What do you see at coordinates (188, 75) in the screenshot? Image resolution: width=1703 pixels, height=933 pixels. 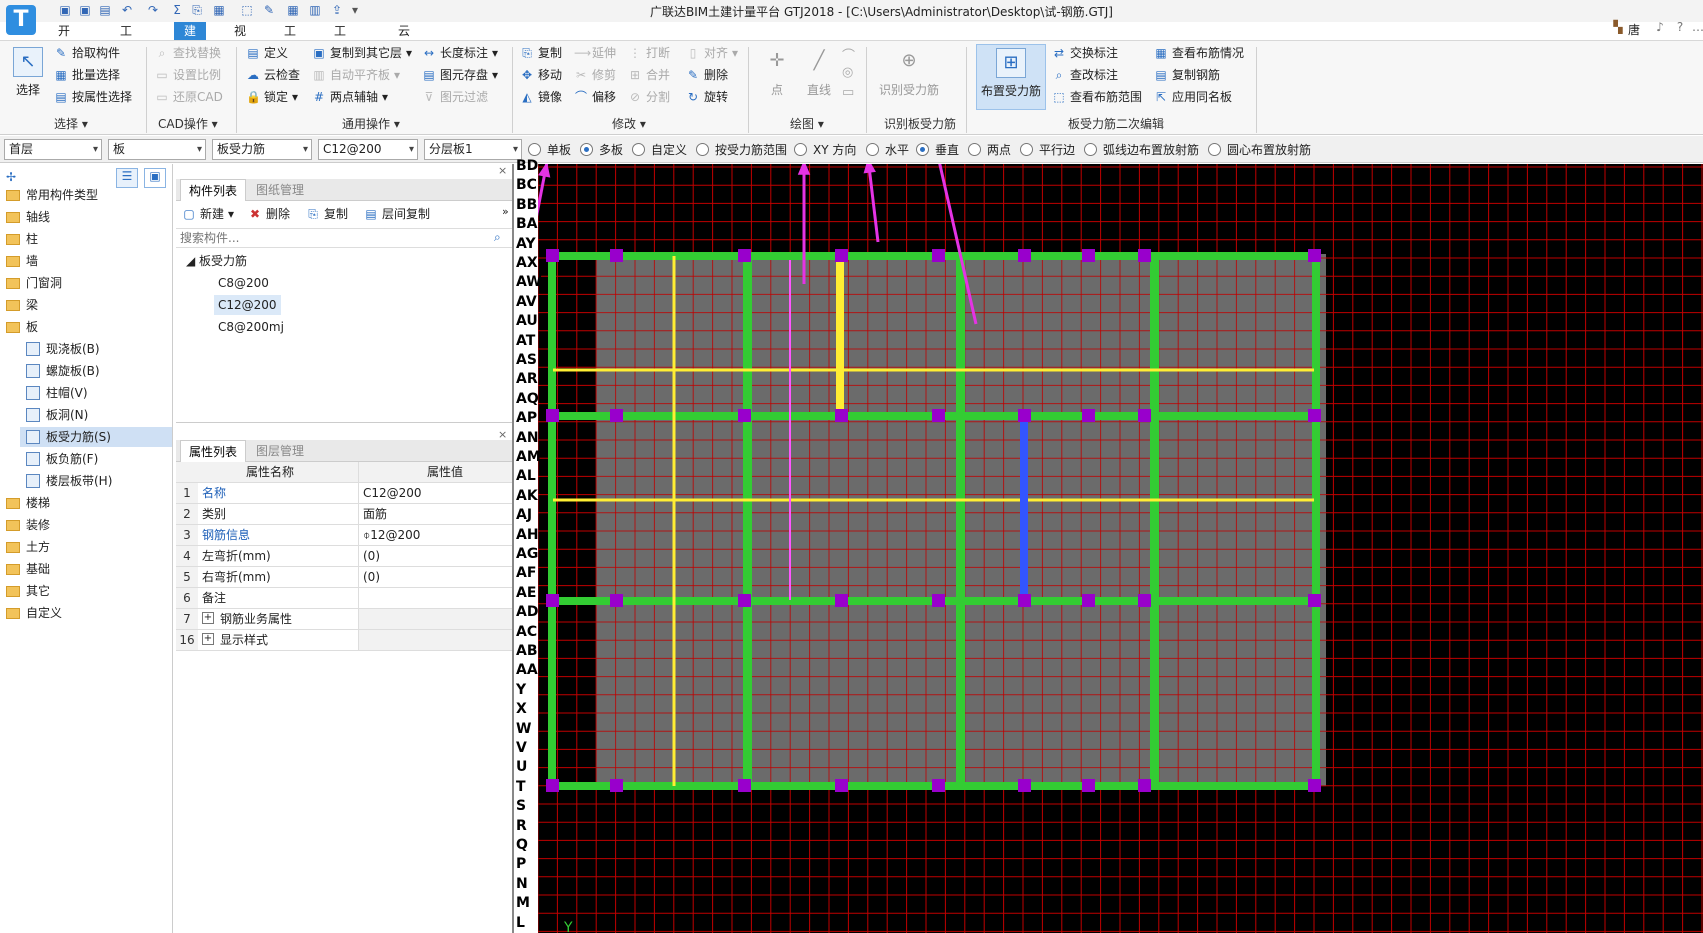 I see `set-scale-button: ▭ 设置比例` at bounding box center [188, 75].